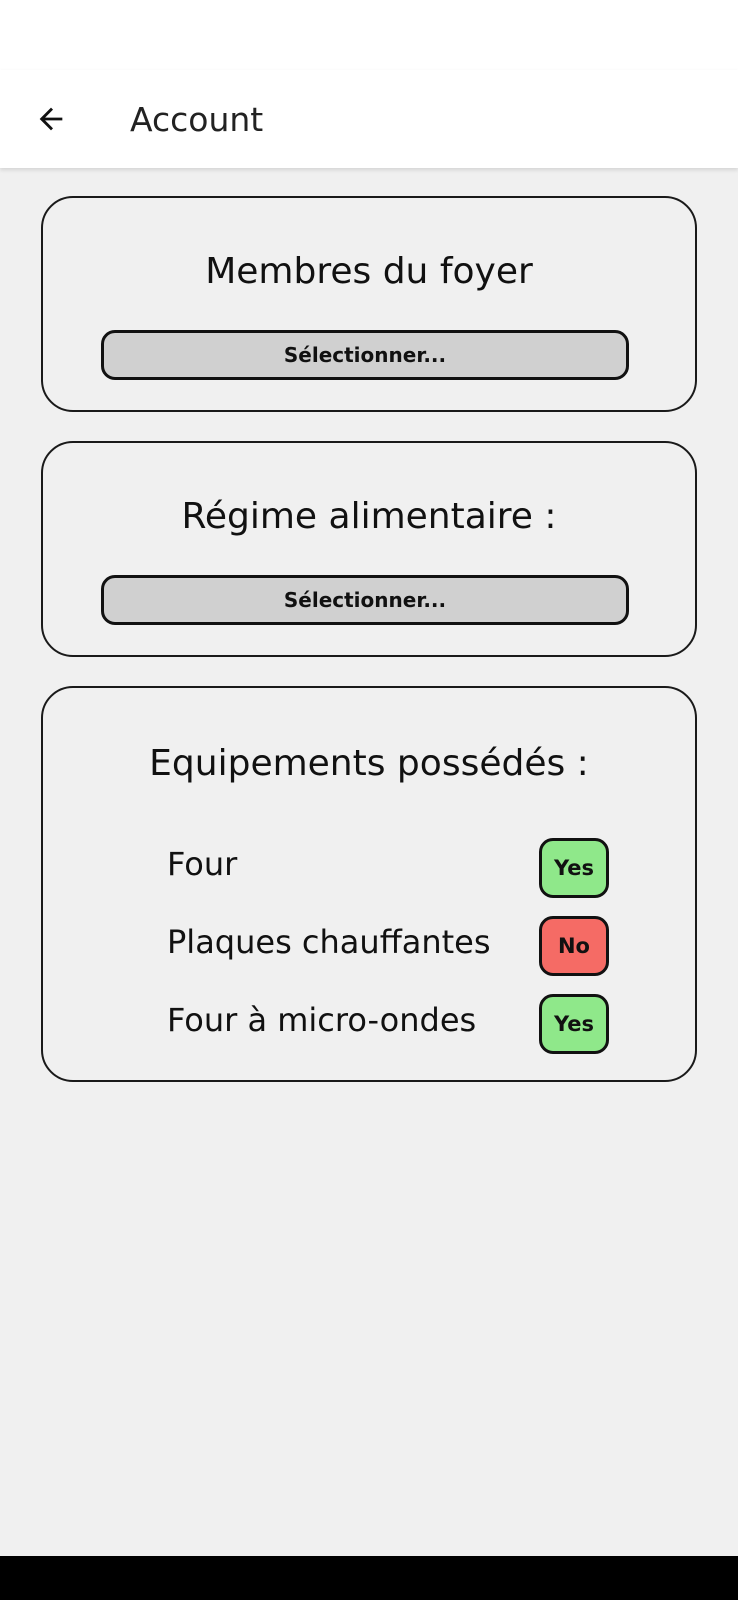 The height and width of the screenshot is (1600, 738). Describe the element at coordinates (369, 516) in the screenshot. I see `diet-title: Régime alimentaire :` at that location.